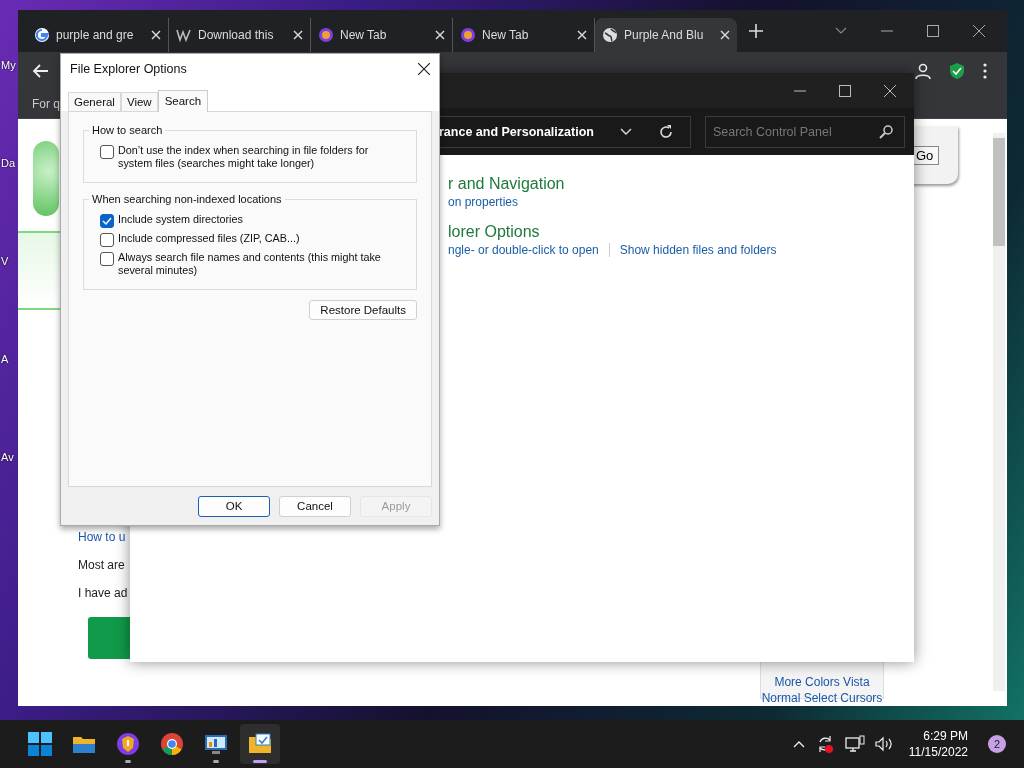 This screenshot has width=1024, height=768. Describe the element at coordinates (187, 199) in the screenshot. I see `group-title: When searching non-indexed locations` at that location.